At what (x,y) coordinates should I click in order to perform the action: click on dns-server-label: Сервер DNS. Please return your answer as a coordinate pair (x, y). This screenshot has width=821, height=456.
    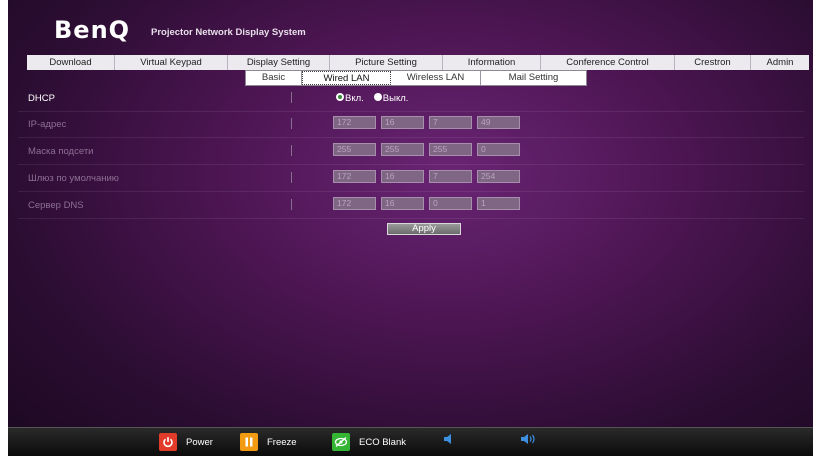
    Looking at the image, I should click on (56, 205).